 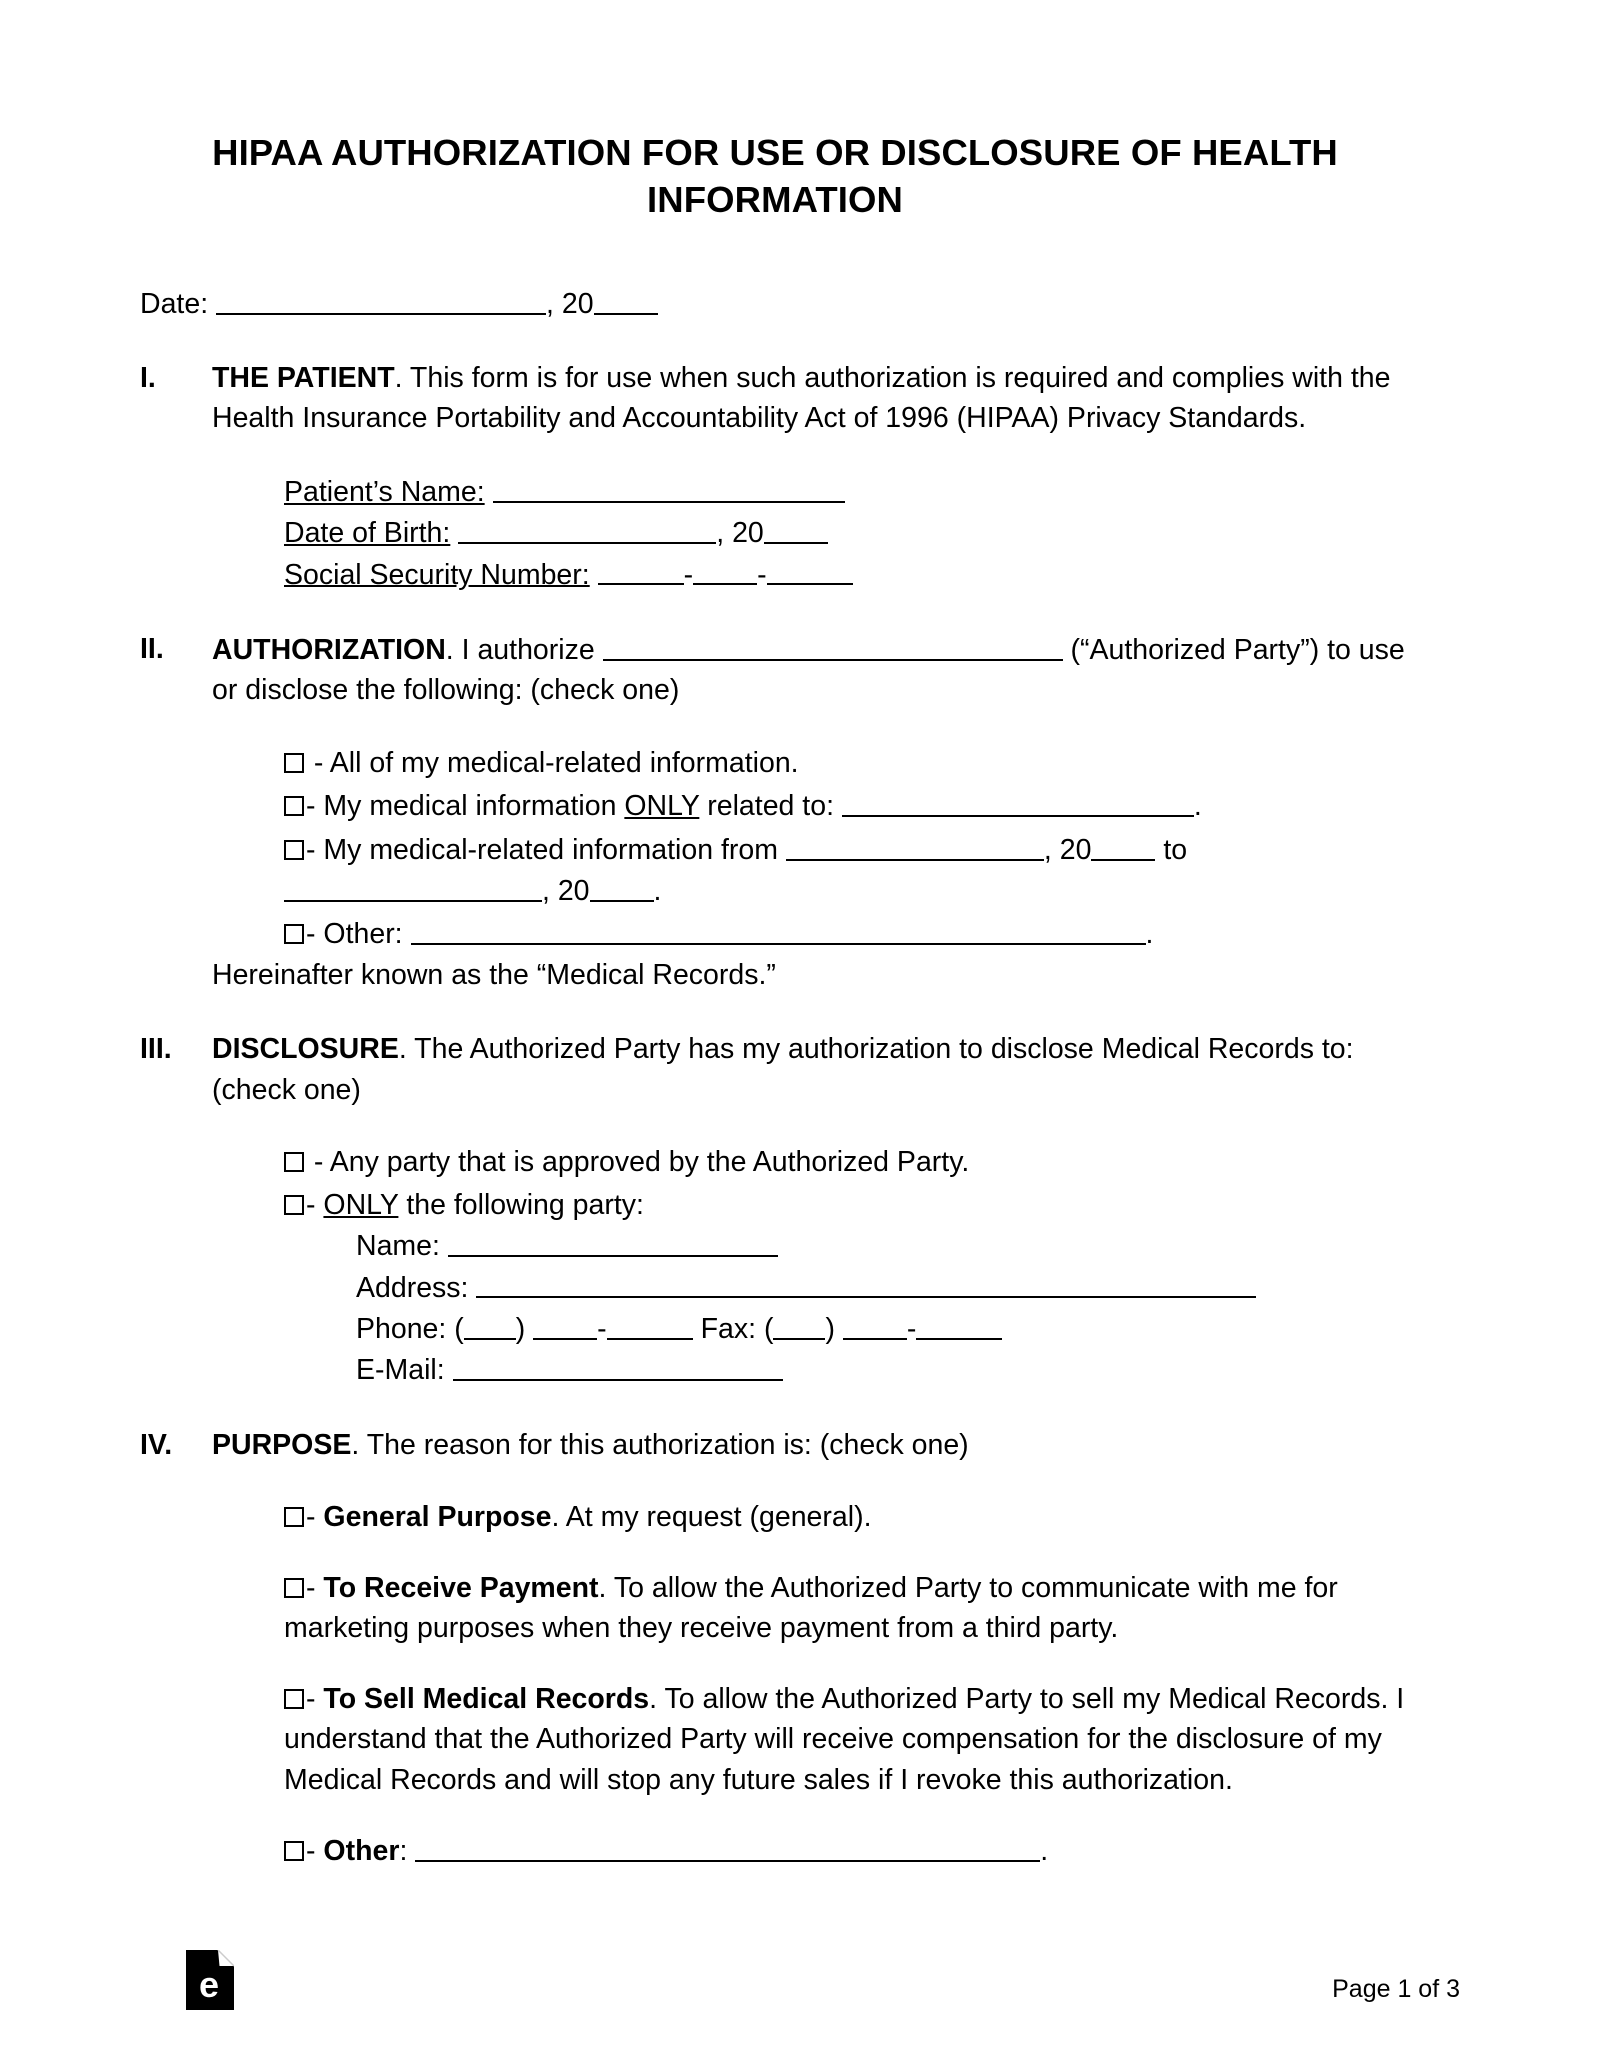 I want to click on party-phone-label: Phone: (, so click(x=410, y=1328).